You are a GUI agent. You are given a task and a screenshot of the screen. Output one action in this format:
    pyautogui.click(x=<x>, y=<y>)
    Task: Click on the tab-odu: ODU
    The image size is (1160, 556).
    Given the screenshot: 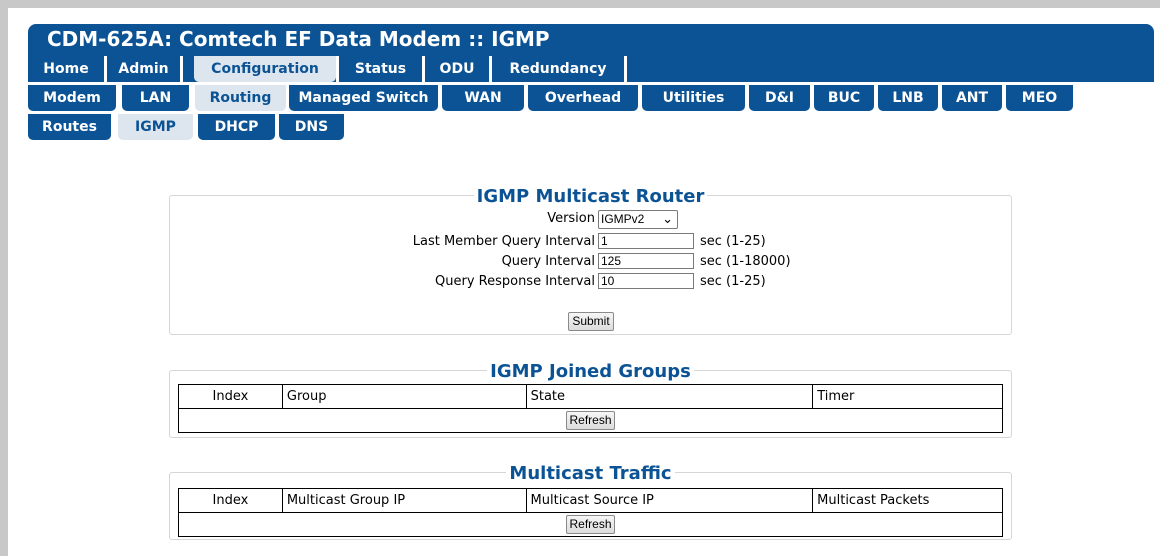 What is the action you would take?
    pyautogui.click(x=457, y=69)
    